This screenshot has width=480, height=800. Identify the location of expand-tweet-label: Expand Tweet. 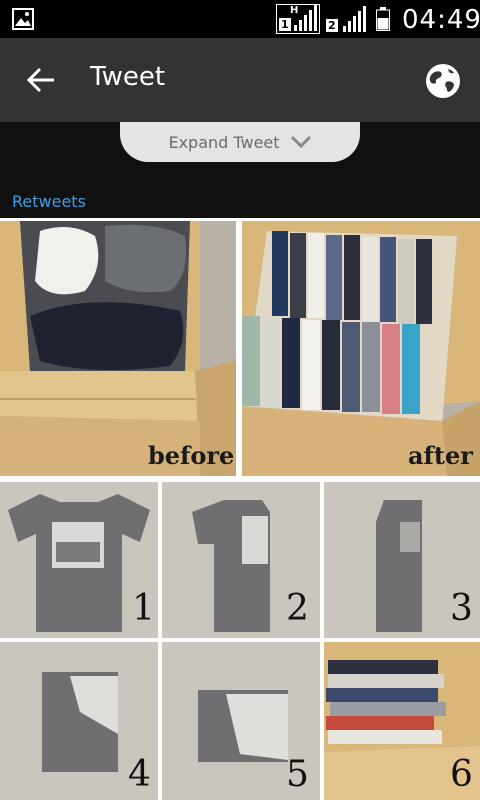
(224, 142).